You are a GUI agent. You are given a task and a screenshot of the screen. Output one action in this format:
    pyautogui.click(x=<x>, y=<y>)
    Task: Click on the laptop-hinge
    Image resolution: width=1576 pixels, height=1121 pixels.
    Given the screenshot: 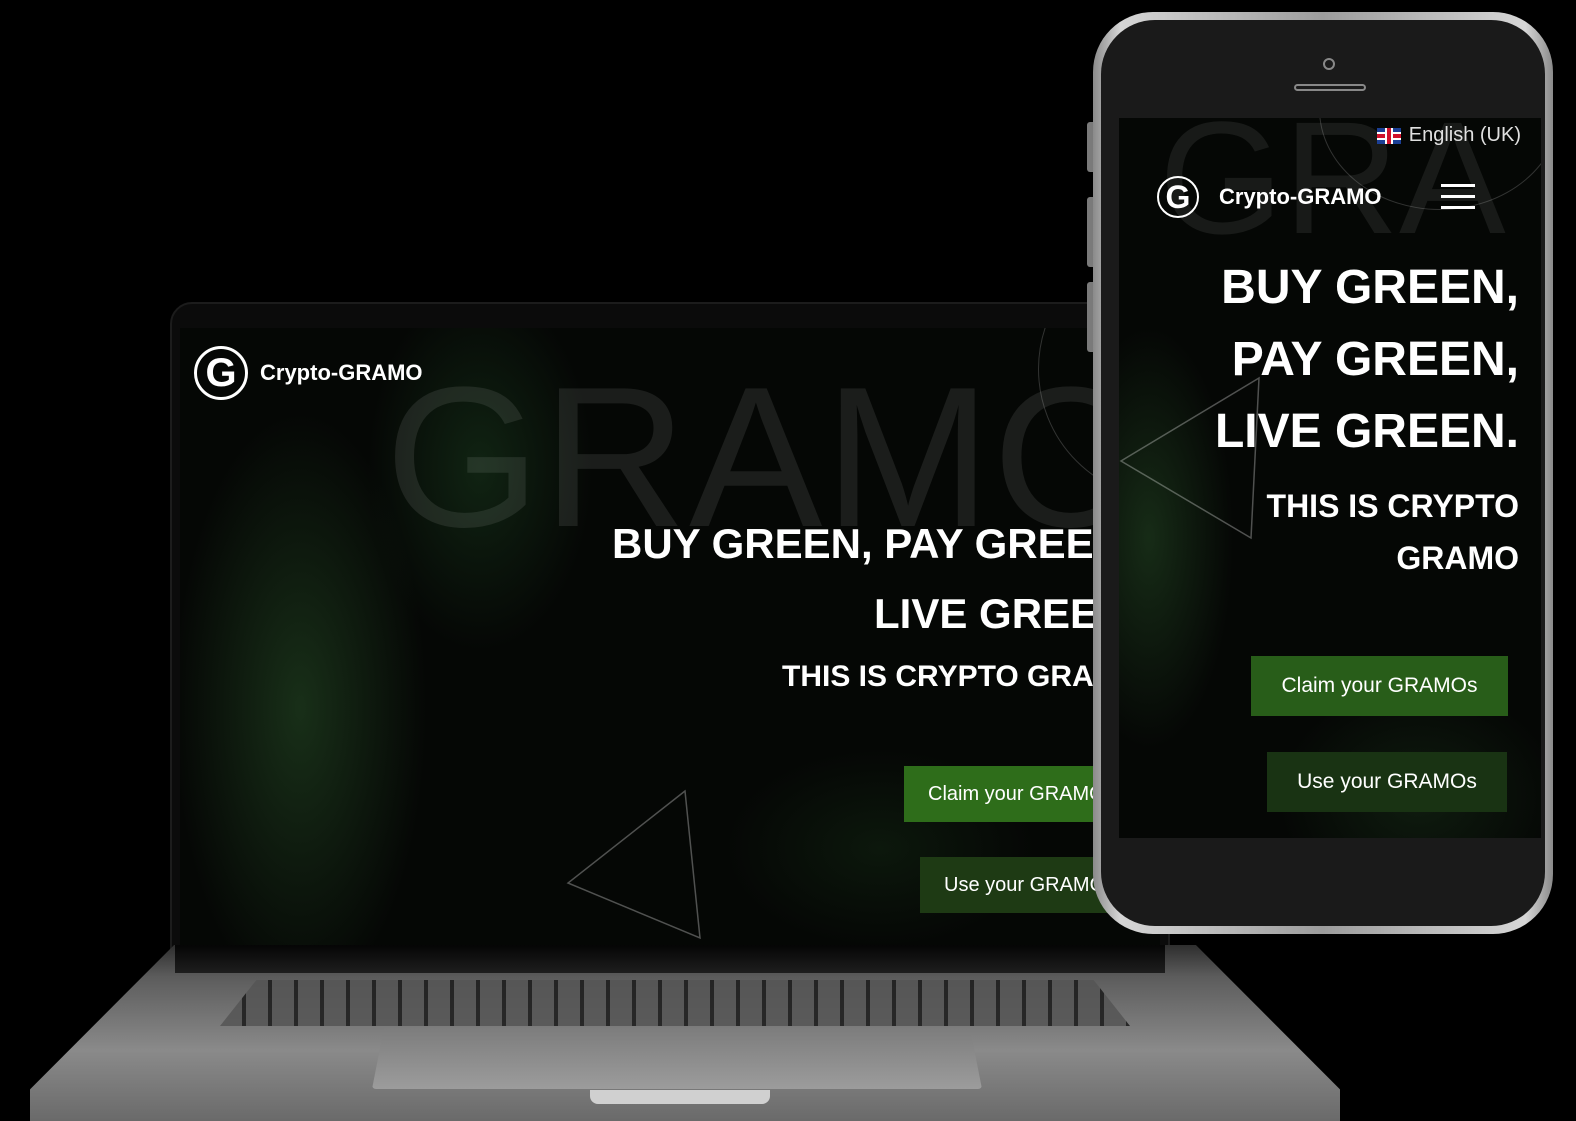 What is the action you would take?
    pyautogui.click(x=670, y=959)
    